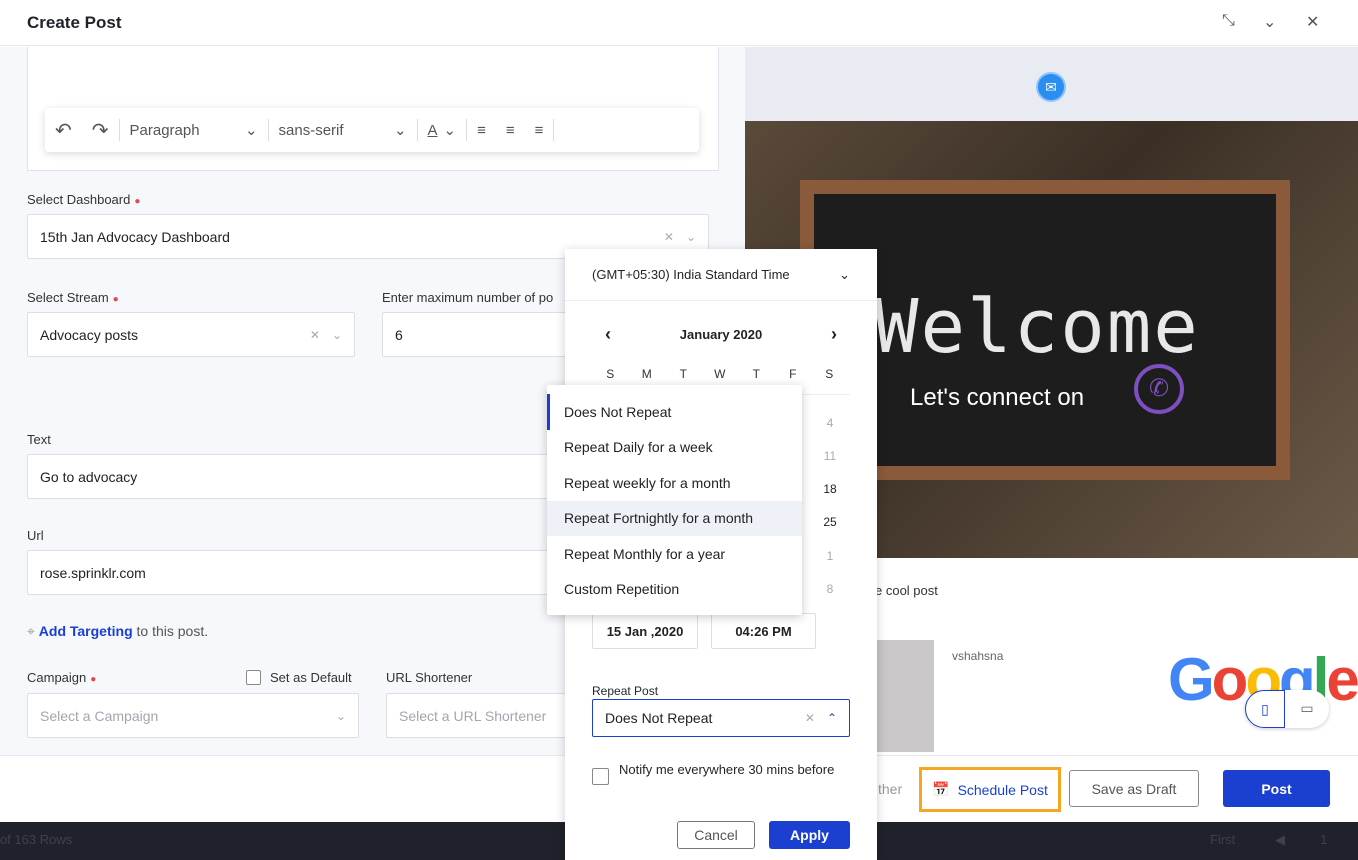  I want to click on preview-username: vshahsna, so click(978, 656).